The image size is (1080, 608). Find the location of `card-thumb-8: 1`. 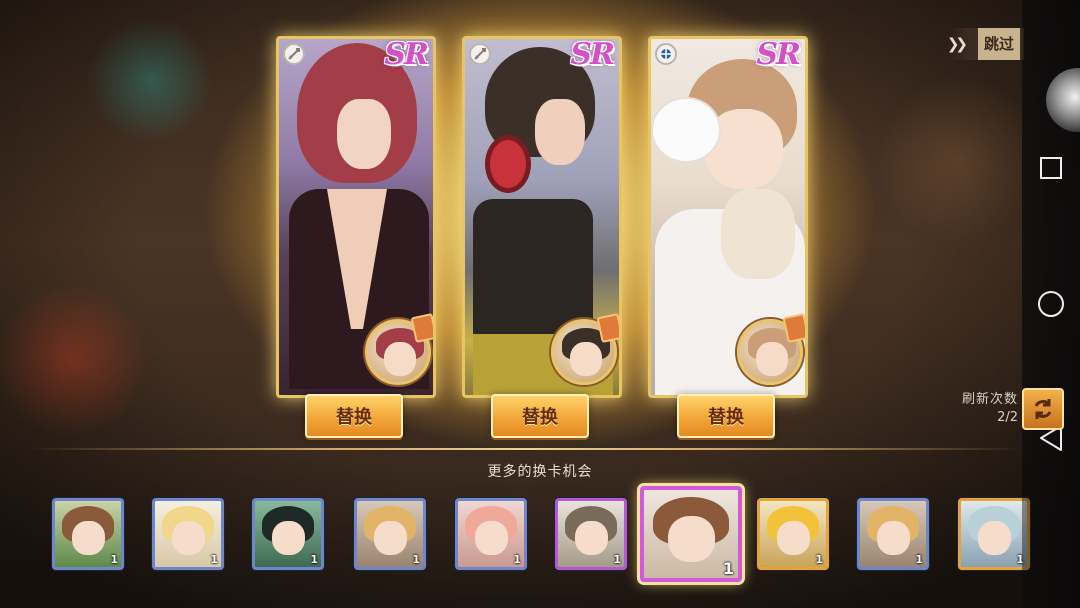

card-thumb-8: 1 is located at coordinates (793, 534).